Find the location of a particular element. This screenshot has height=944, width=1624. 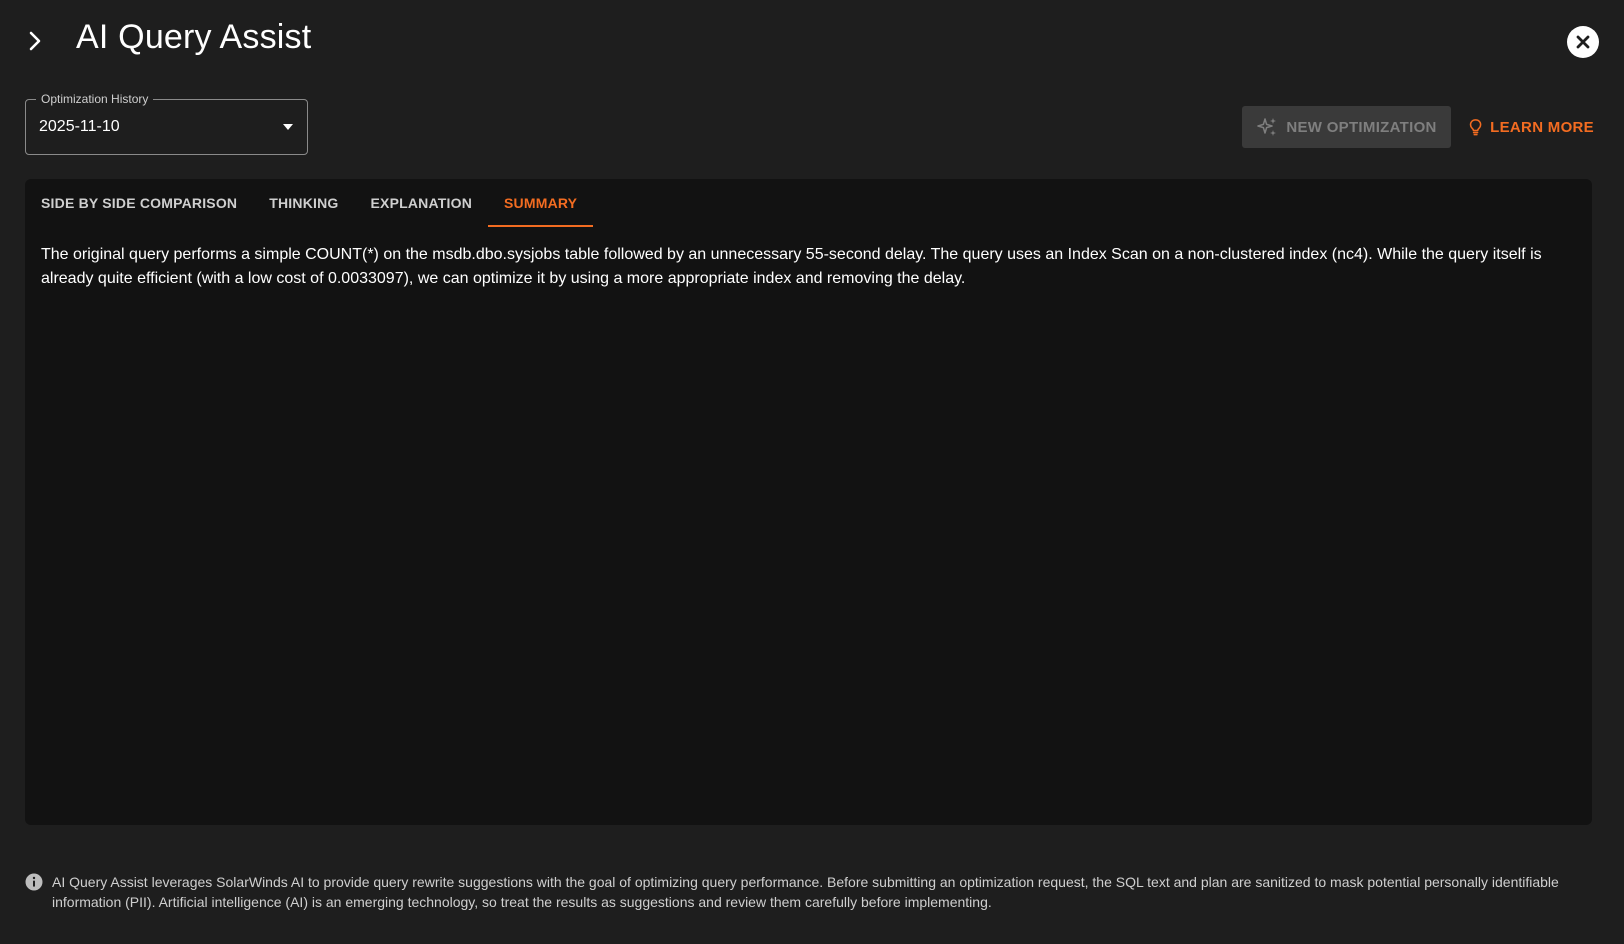

page-title: AI Query Assist is located at coordinates (194, 37).